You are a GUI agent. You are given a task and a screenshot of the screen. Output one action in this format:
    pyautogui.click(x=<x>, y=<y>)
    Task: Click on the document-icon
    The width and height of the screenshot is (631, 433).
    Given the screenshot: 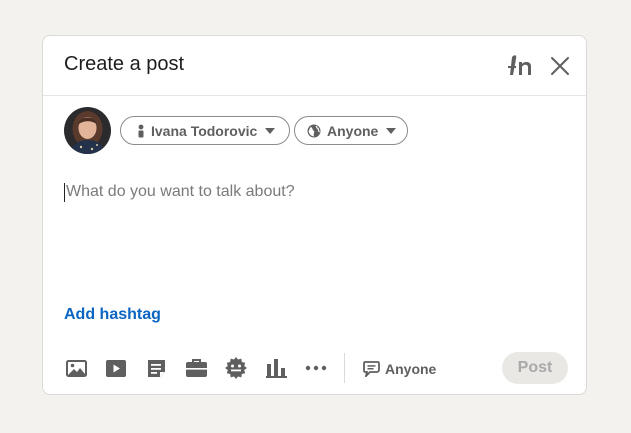 What is the action you would take?
    pyautogui.click(x=156, y=368)
    